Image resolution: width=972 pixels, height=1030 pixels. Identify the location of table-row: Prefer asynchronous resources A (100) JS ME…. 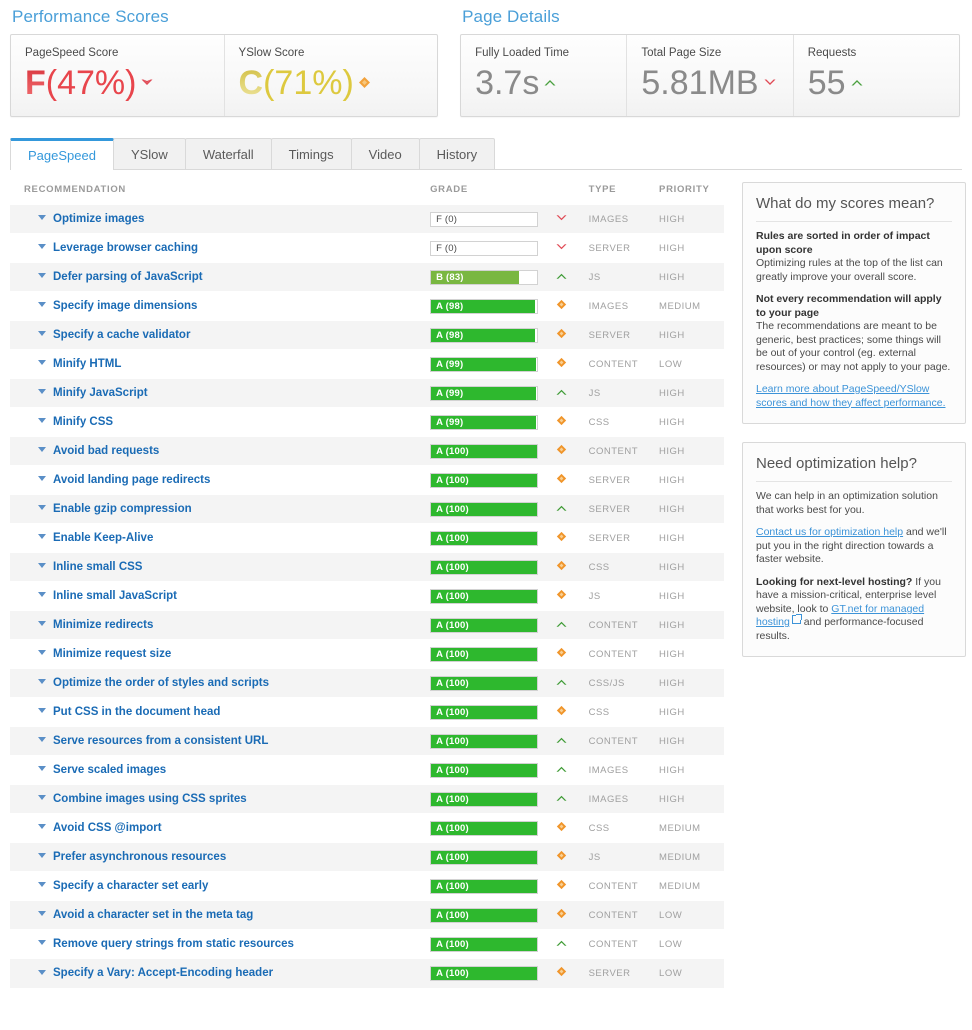
(367, 857).